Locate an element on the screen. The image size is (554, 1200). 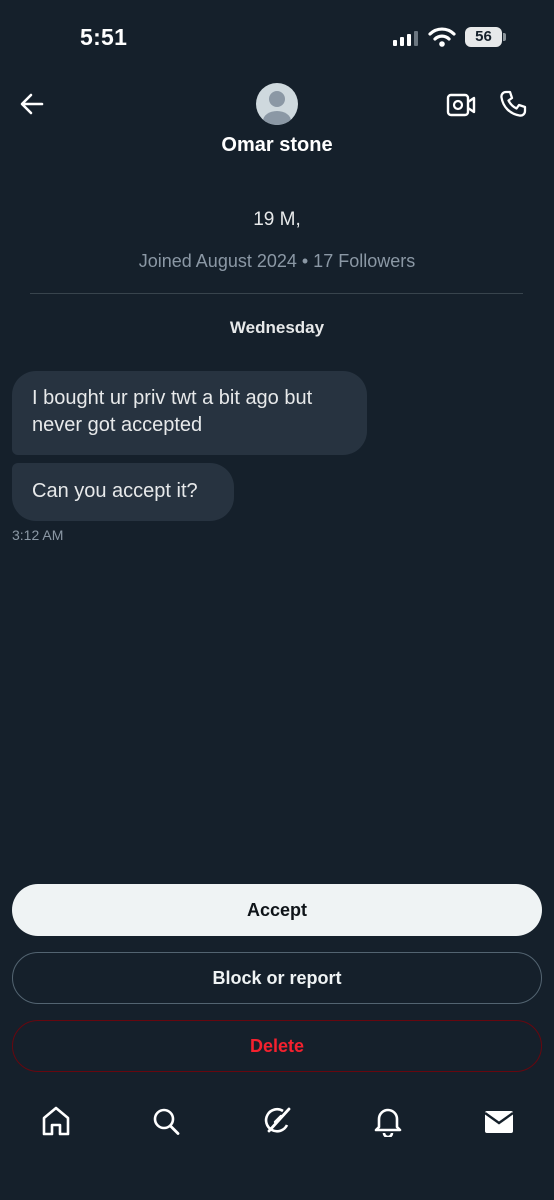
accept-button: Accept is located at coordinates (277, 910).